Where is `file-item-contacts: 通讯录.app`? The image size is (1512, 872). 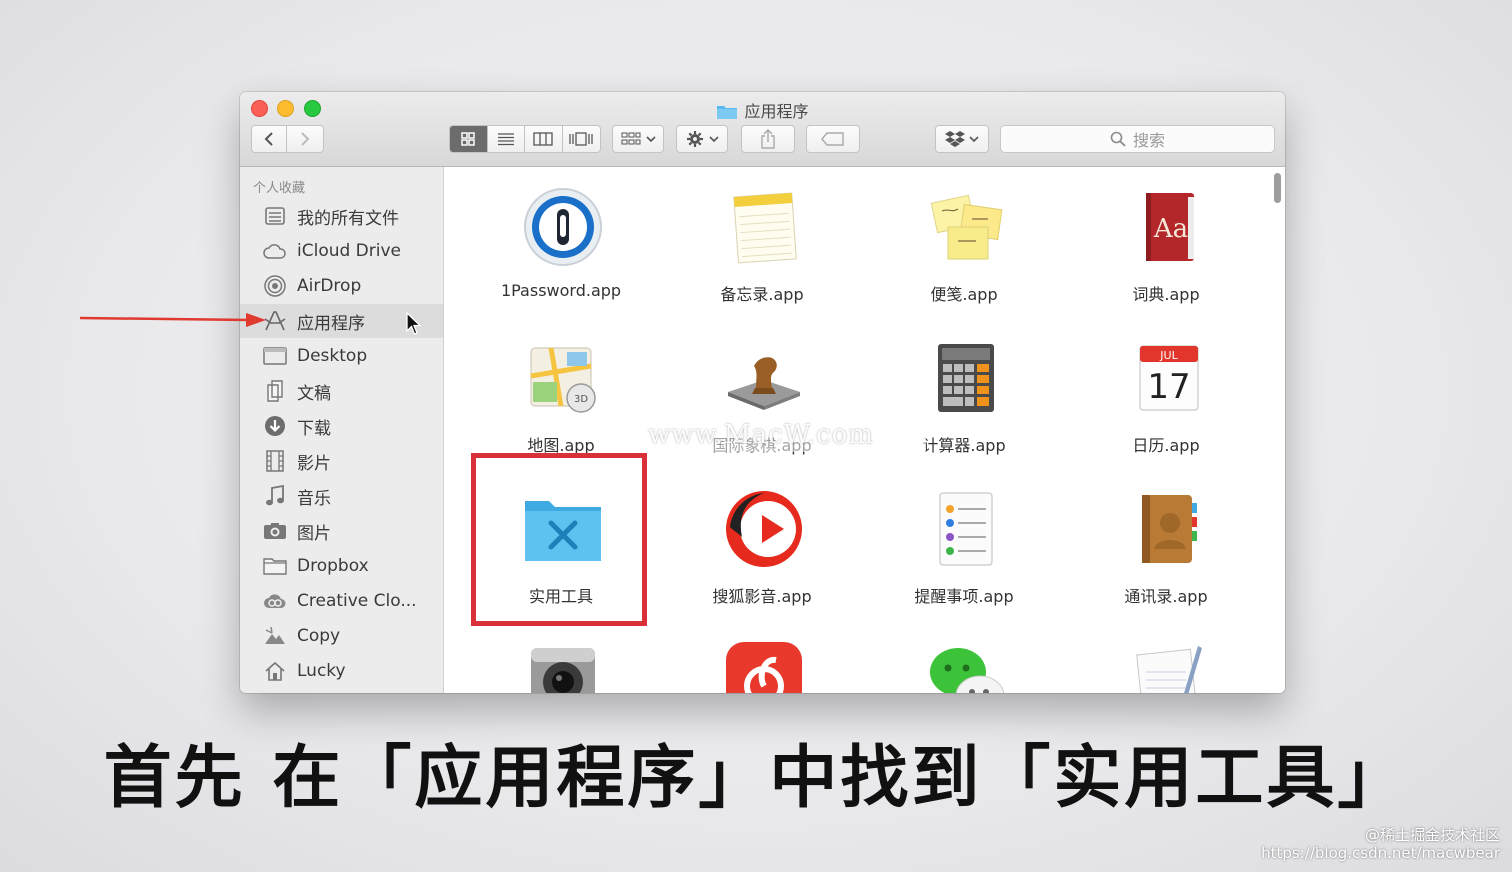
file-item-contacts: 通讯录.app is located at coordinates (1166, 547).